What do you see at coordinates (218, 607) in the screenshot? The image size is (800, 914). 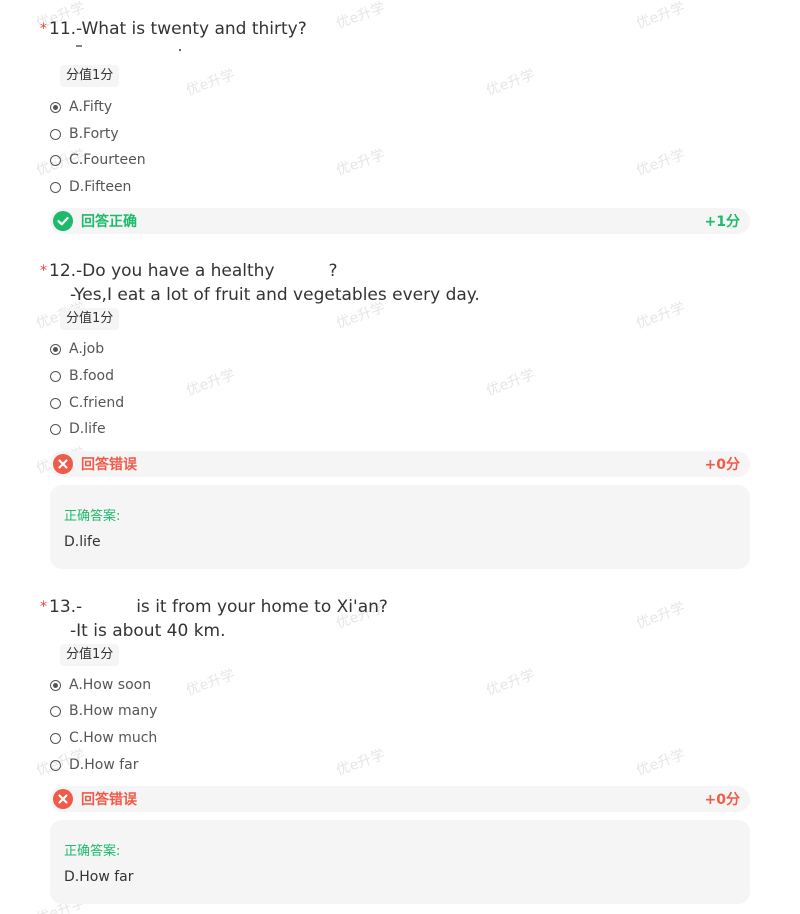 I see `question-text: 13.- is it from your home to Xi'an?` at bounding box center [218, 607].